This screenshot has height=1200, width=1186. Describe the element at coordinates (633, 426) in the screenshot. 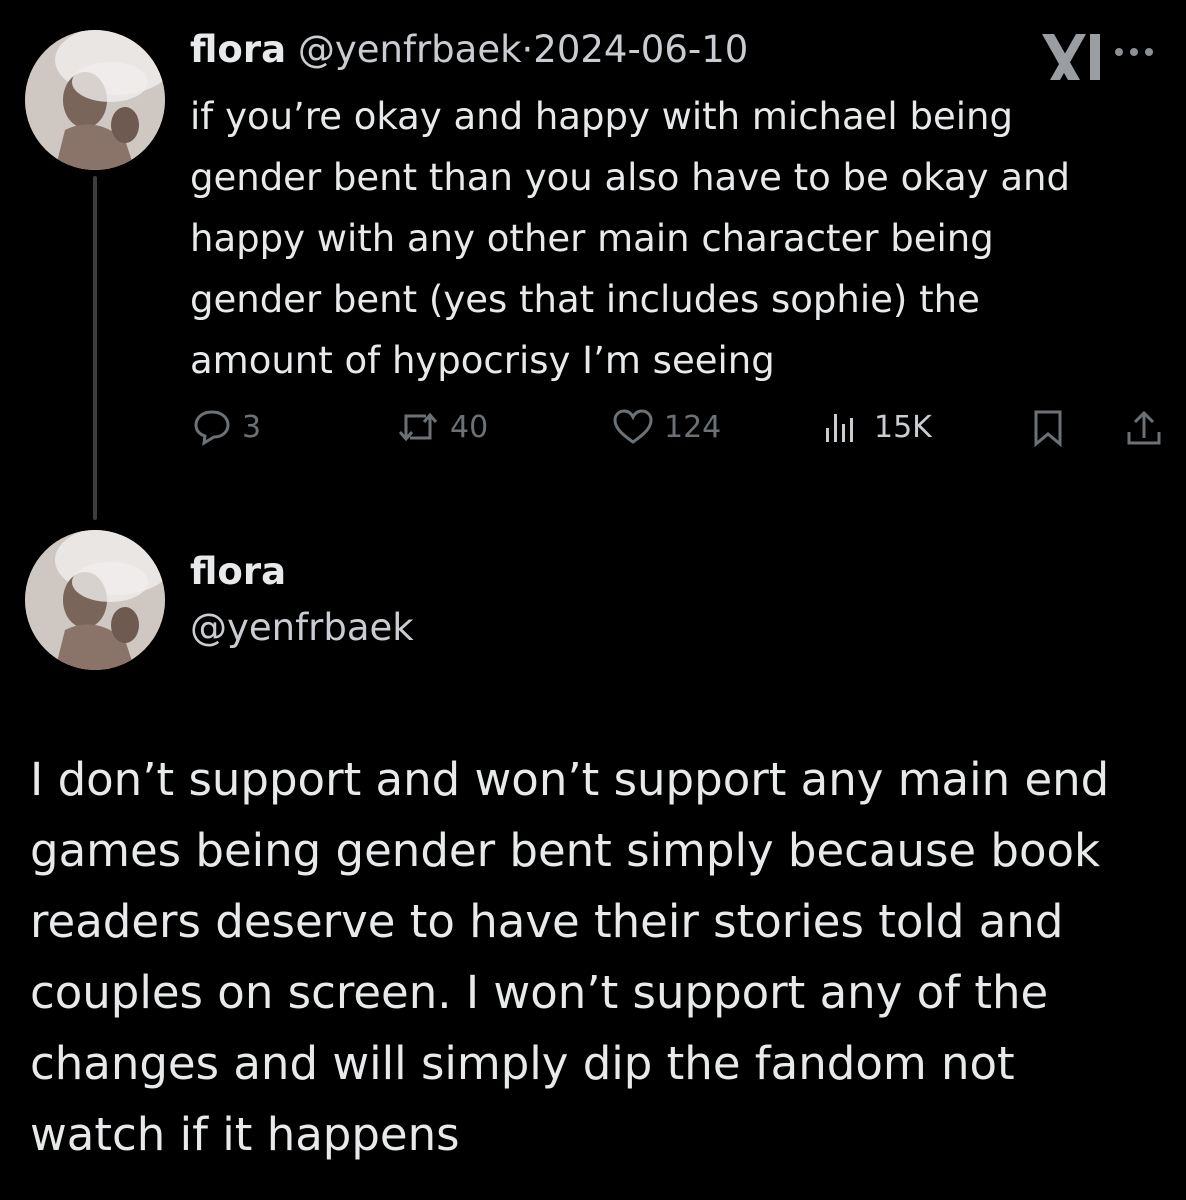

I see `like-icon` at that location.